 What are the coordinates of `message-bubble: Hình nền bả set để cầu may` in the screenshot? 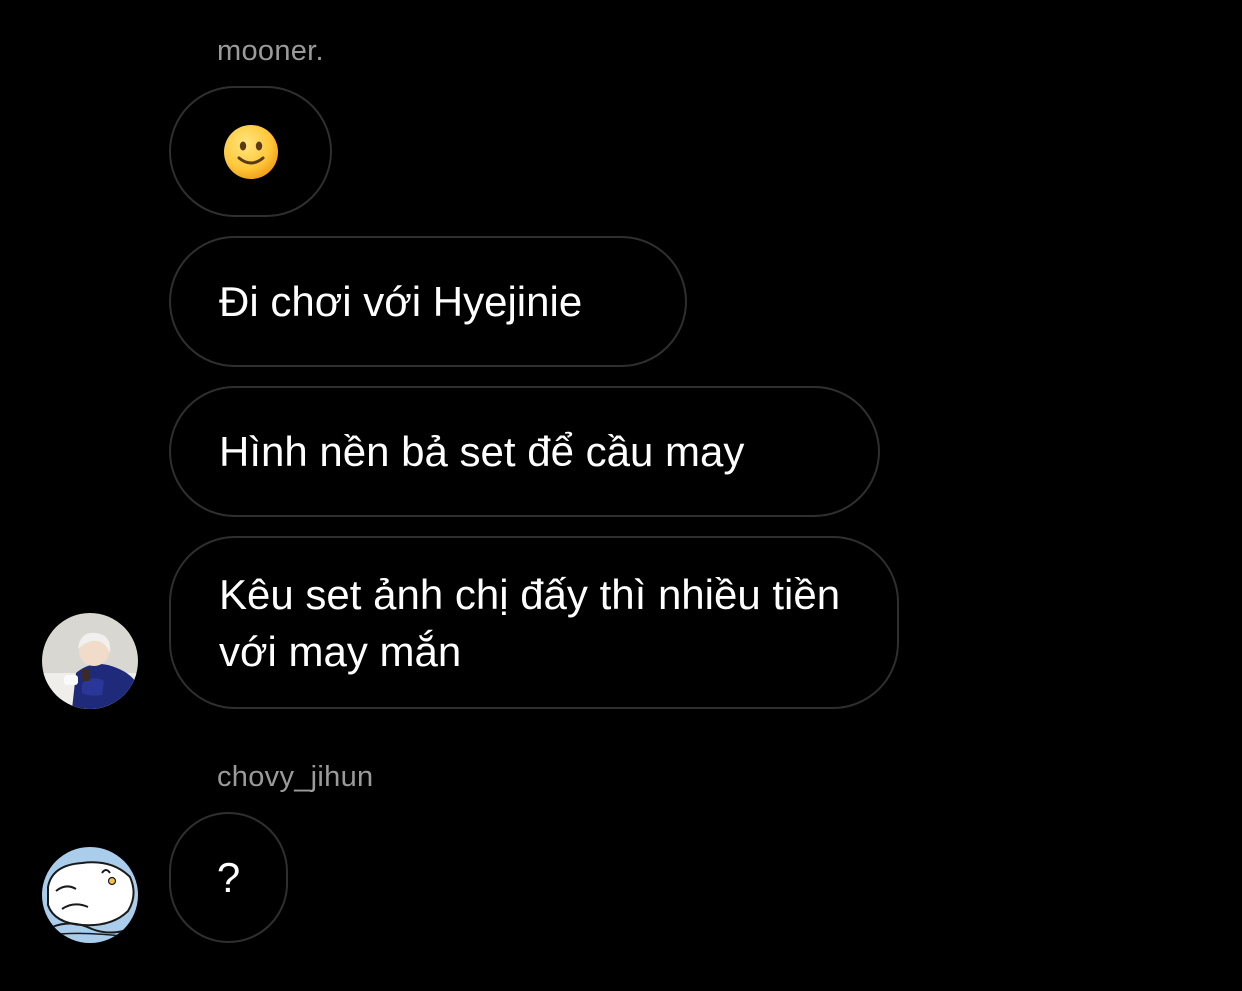 It's located at (524, 451).